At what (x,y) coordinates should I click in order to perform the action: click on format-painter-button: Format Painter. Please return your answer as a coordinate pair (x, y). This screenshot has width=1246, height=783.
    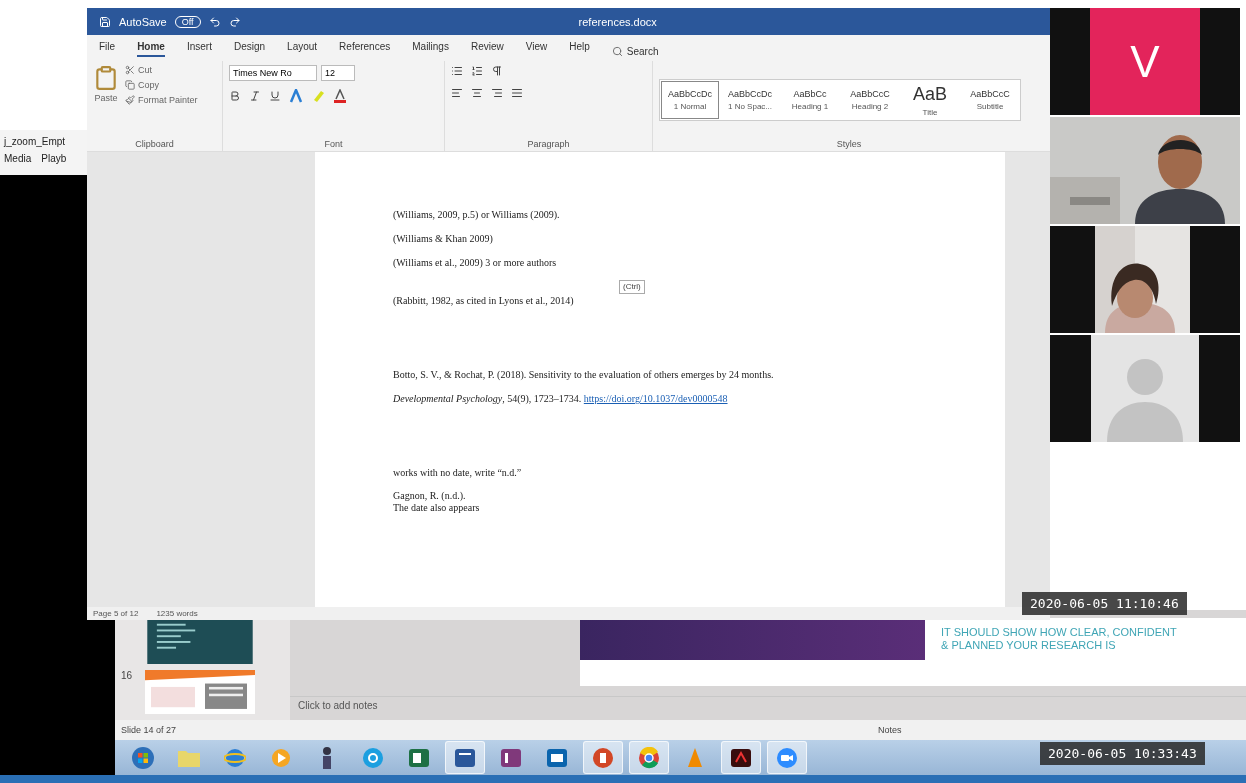
    Looking at the image, I should click on (161, 100).